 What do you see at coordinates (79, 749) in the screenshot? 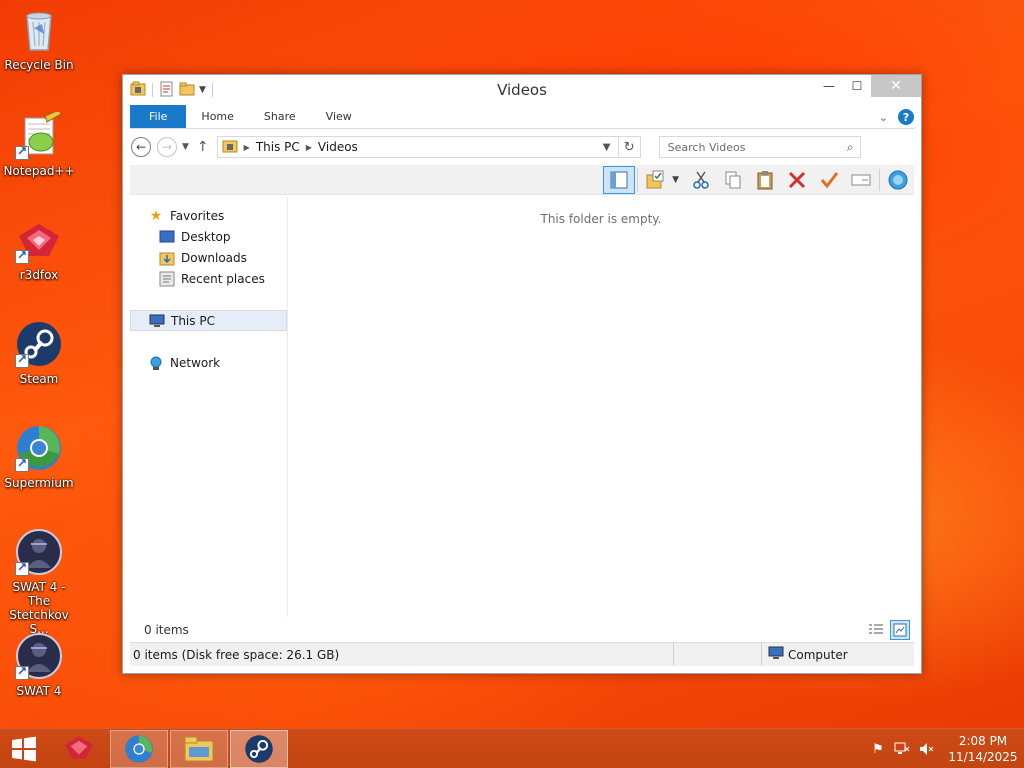
I see `taskbar-app-r3dfox` at bounding box center [79, 749].